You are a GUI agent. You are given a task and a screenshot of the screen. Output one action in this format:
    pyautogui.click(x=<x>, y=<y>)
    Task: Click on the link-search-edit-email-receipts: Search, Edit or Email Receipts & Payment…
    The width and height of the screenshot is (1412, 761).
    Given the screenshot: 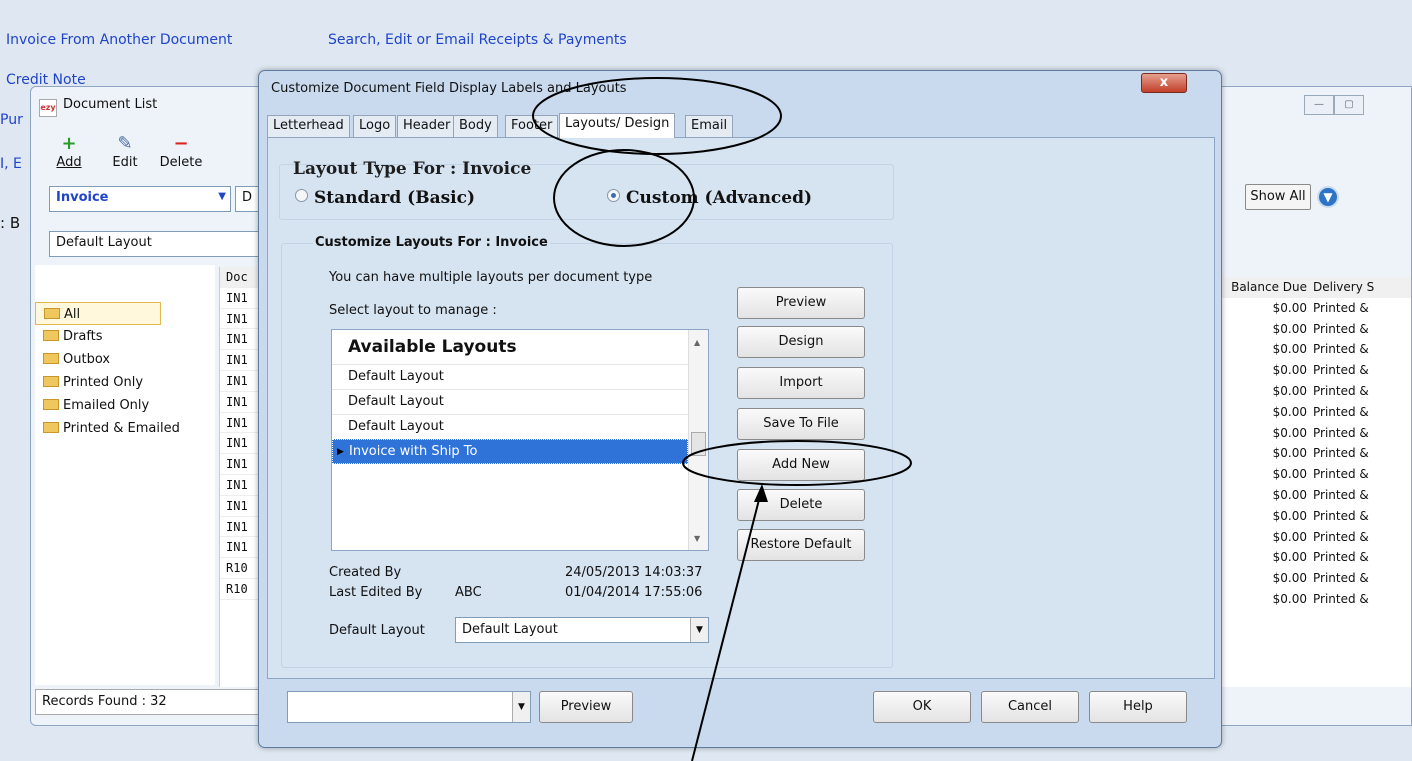 What is the action you would take?
    pyautogui.click(x=477, y=40)
    